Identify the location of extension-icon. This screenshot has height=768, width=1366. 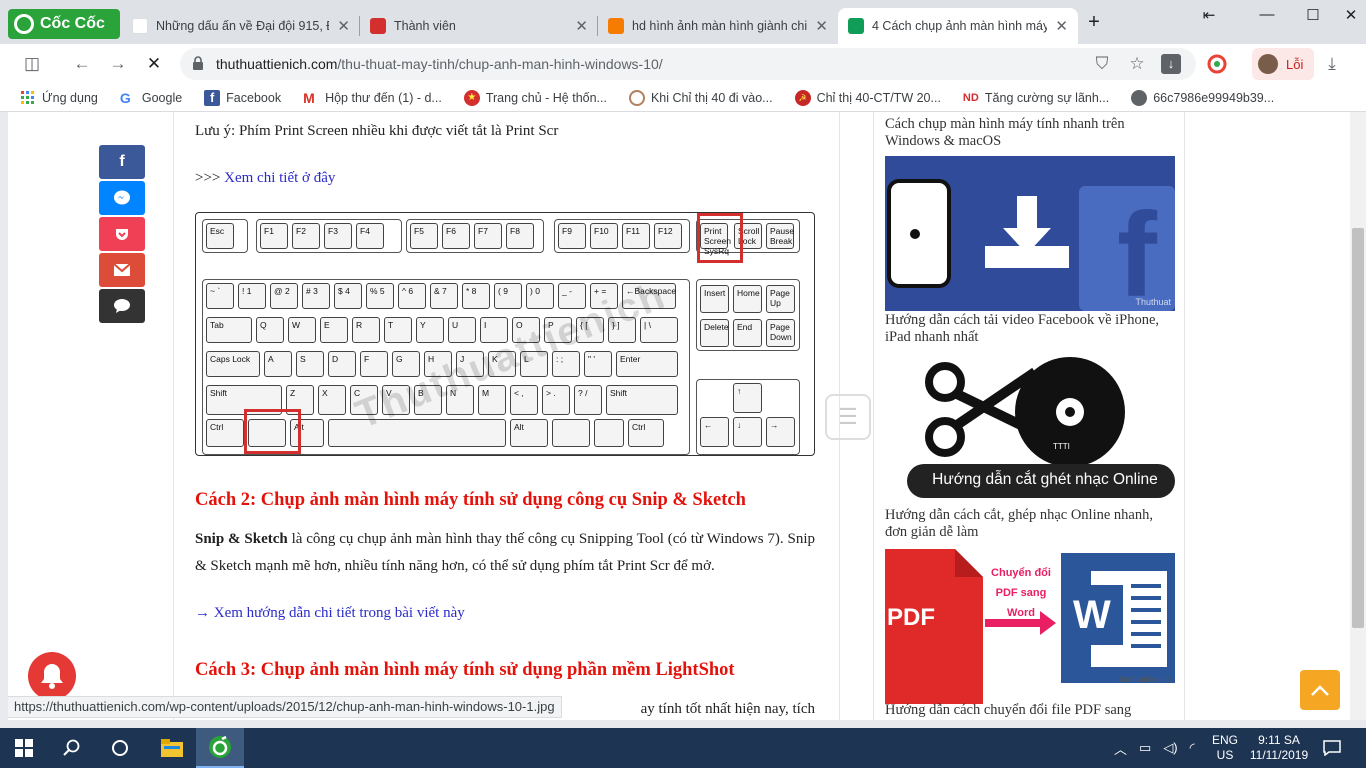
(1217, 64).